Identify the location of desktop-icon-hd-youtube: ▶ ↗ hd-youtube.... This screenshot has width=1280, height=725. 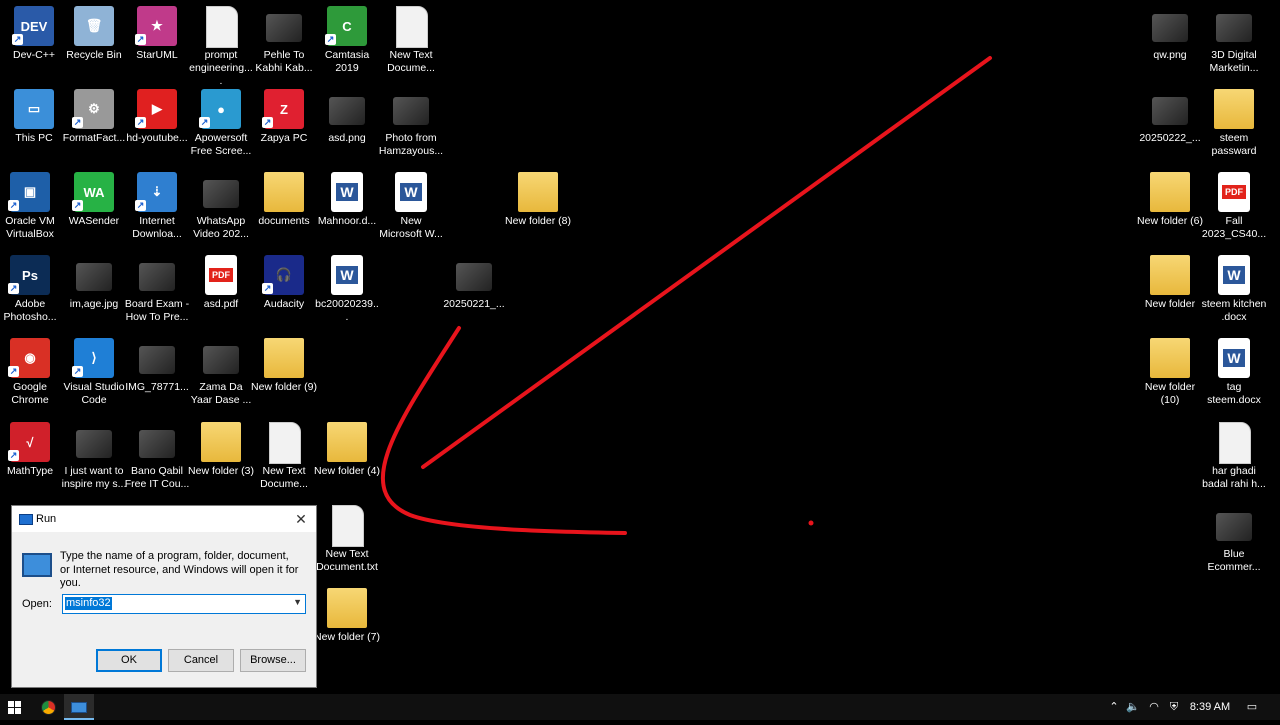
(157, 125).